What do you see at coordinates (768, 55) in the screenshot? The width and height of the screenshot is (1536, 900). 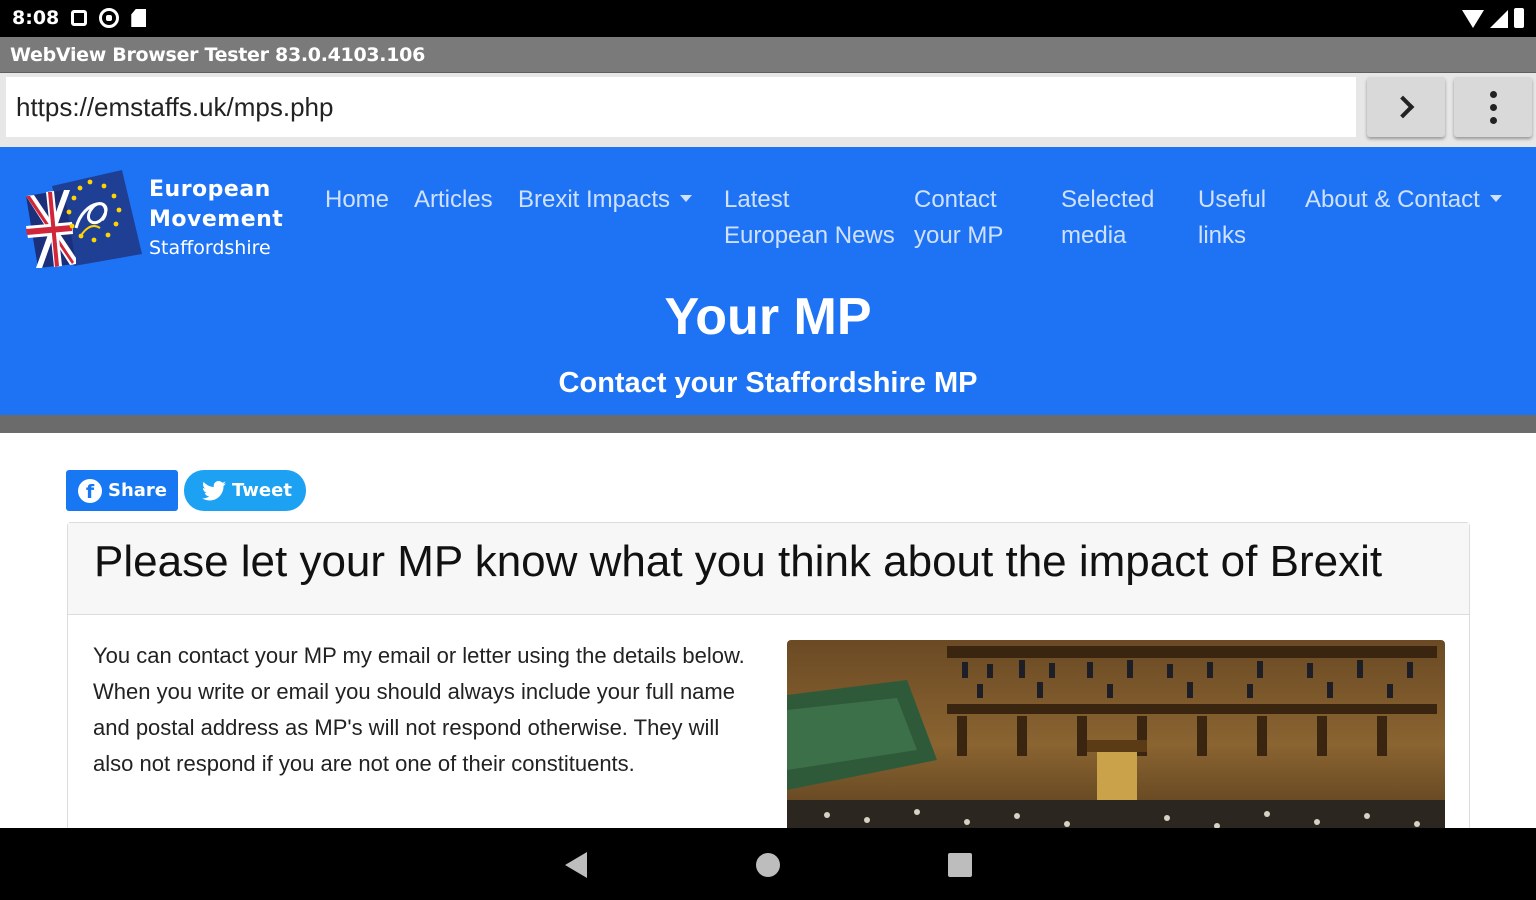 I see `app-title-bar: WebView Browser Tester 83.0.4103.106` at bounding box center [768, 55].